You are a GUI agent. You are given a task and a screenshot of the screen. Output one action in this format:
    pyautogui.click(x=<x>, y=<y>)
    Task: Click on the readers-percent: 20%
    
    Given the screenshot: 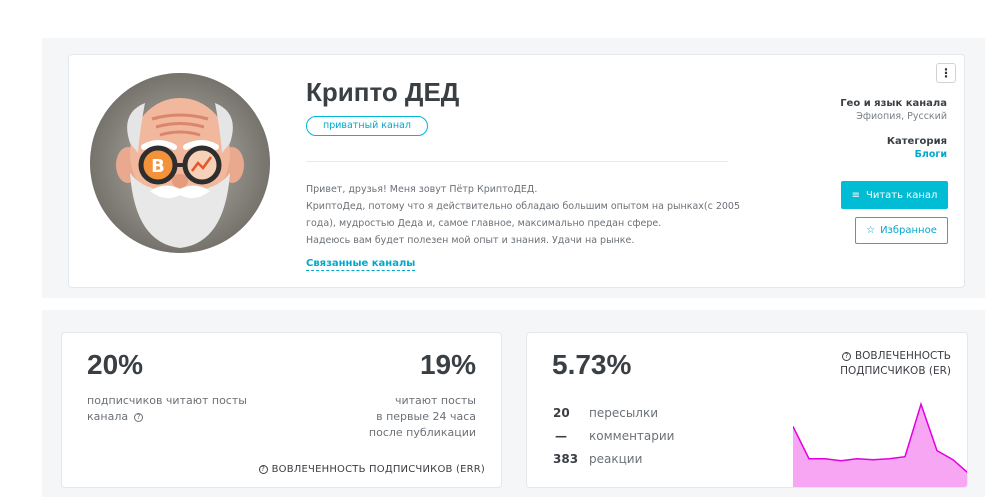 What is the action you would take?
    pyautogui.click(x=115, y=364)
    